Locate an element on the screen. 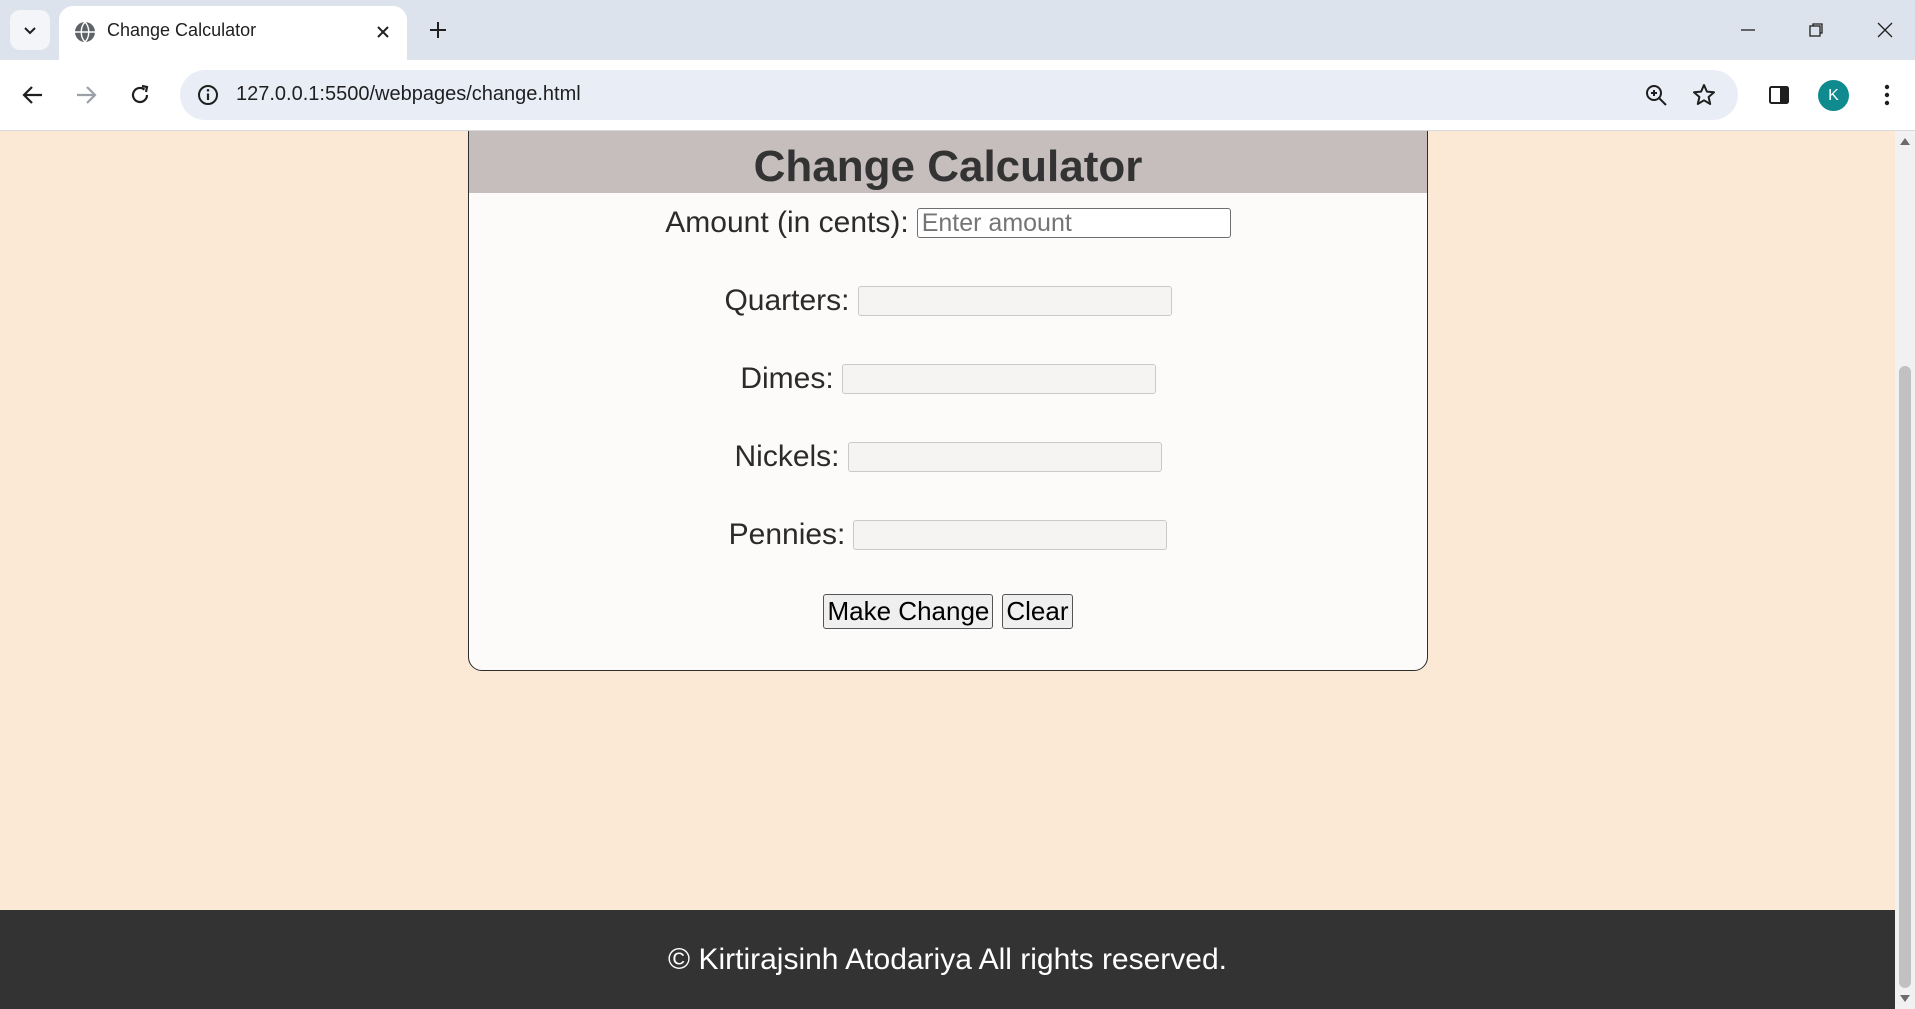  globe-icon is located at coordinates (85, 32).